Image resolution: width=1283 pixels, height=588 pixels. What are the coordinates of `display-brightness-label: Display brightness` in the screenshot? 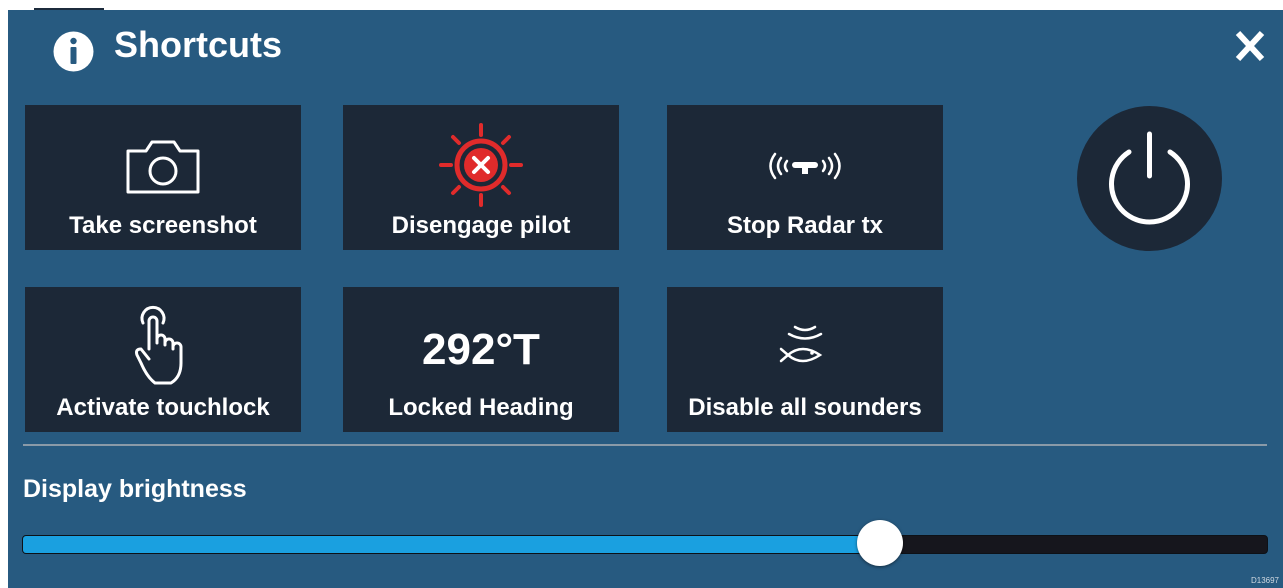 It's located at (135, 489).